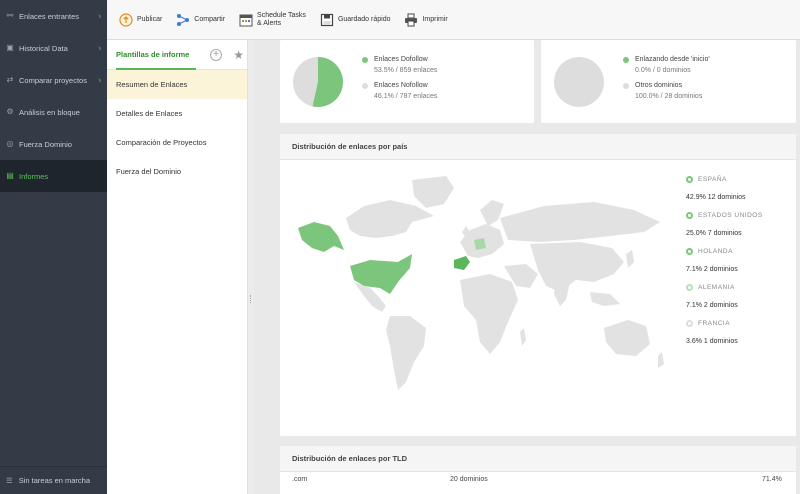 This screenshot has height=494, width=800. I want to click on quick-save-button: Guardado rápido, so click(355, 20).